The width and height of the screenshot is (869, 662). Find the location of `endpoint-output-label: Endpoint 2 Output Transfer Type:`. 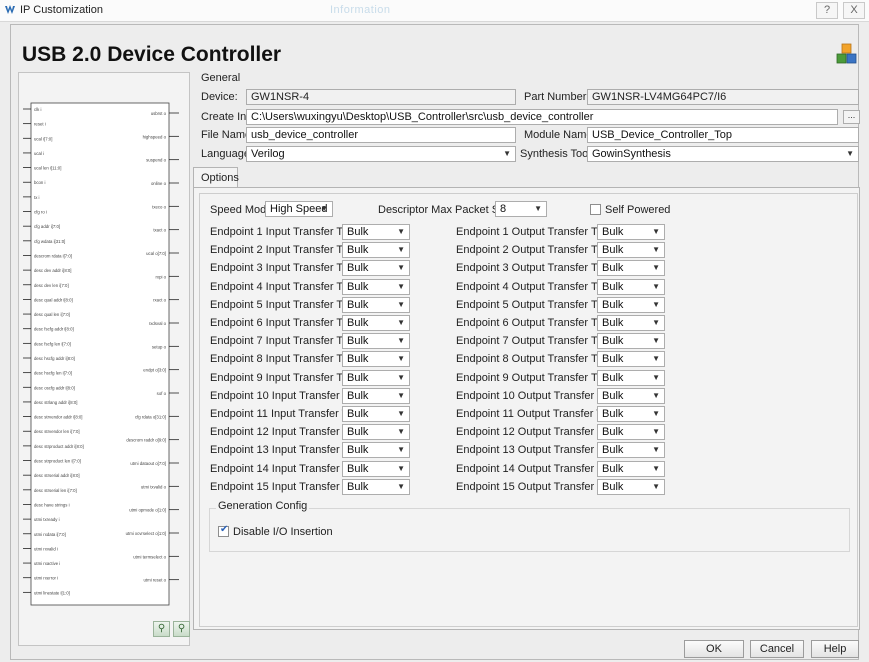

endpoint-output-label: Endpoint 2 Output Transfer Type: is located at coordinates (537, 250).